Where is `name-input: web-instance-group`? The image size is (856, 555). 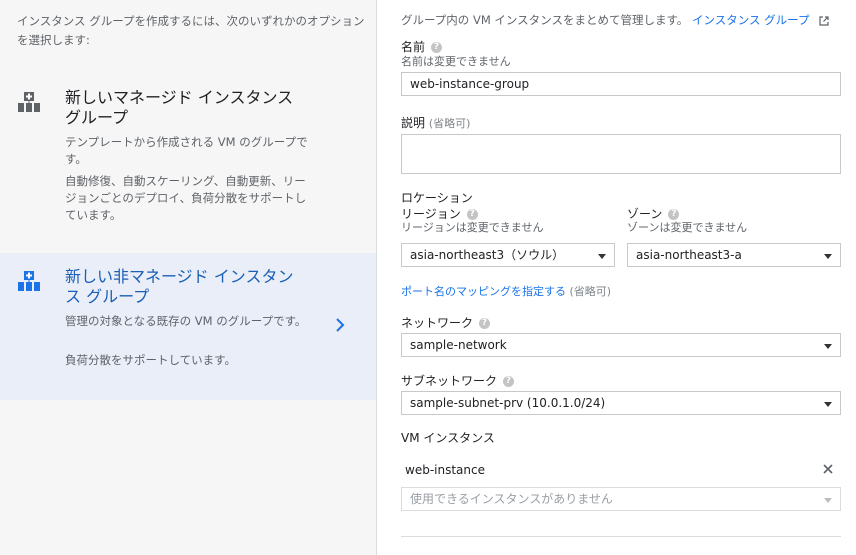
name-input: web-instance-group is located at coordinates (621, 84).